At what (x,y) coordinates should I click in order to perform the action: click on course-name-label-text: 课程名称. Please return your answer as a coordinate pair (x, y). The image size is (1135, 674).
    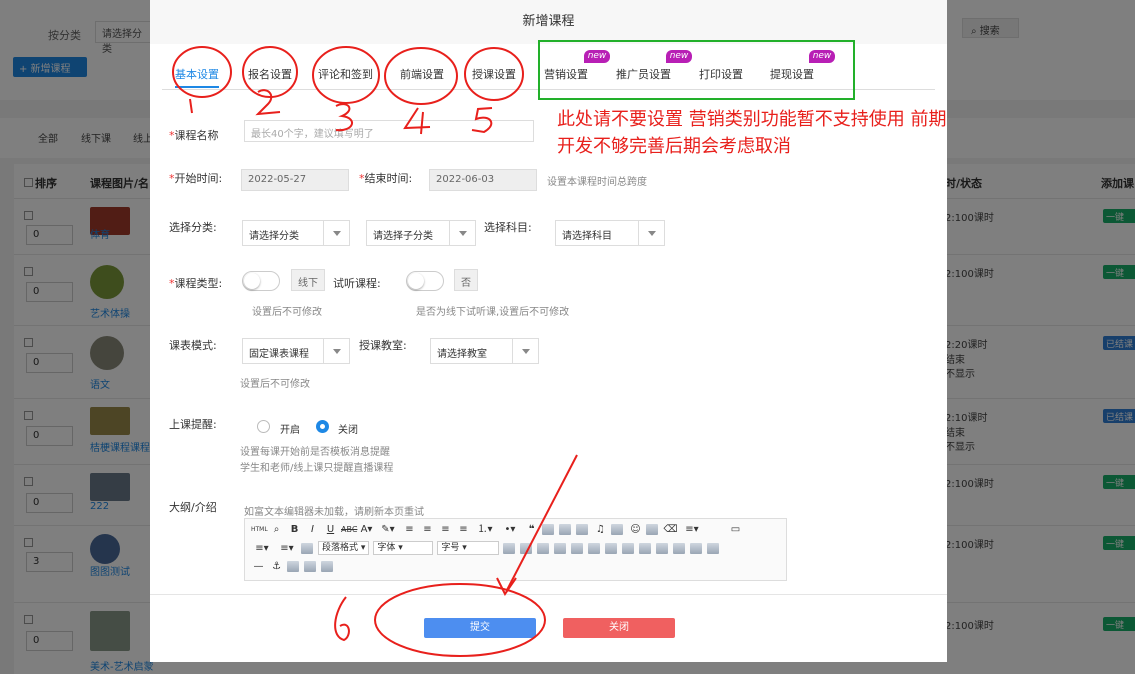
    Looking at the image, I should click on (196, 135).